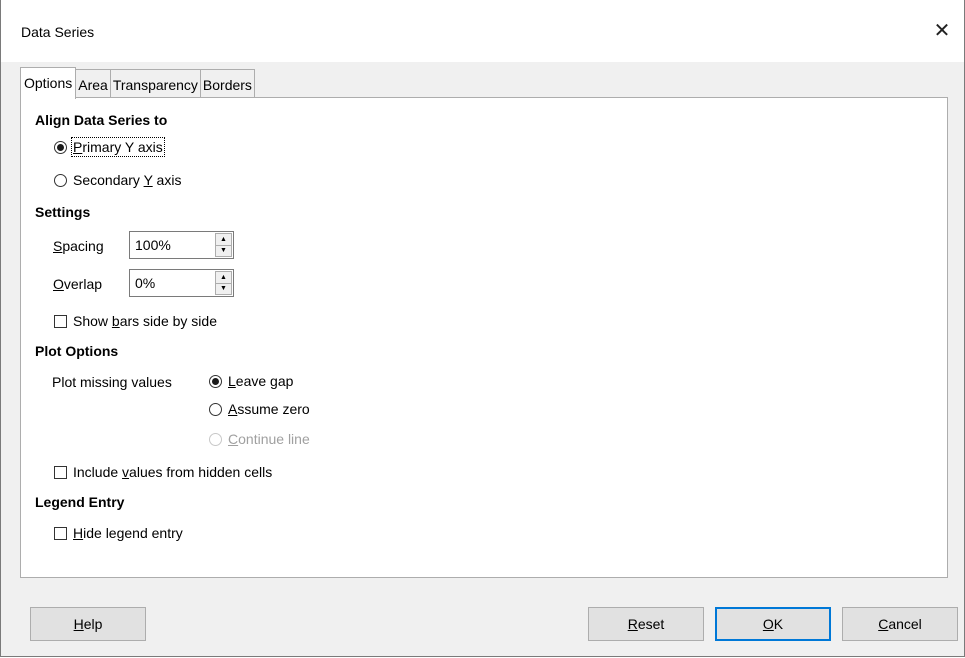  I want to click on ok-button: OK, so click(773, 624).